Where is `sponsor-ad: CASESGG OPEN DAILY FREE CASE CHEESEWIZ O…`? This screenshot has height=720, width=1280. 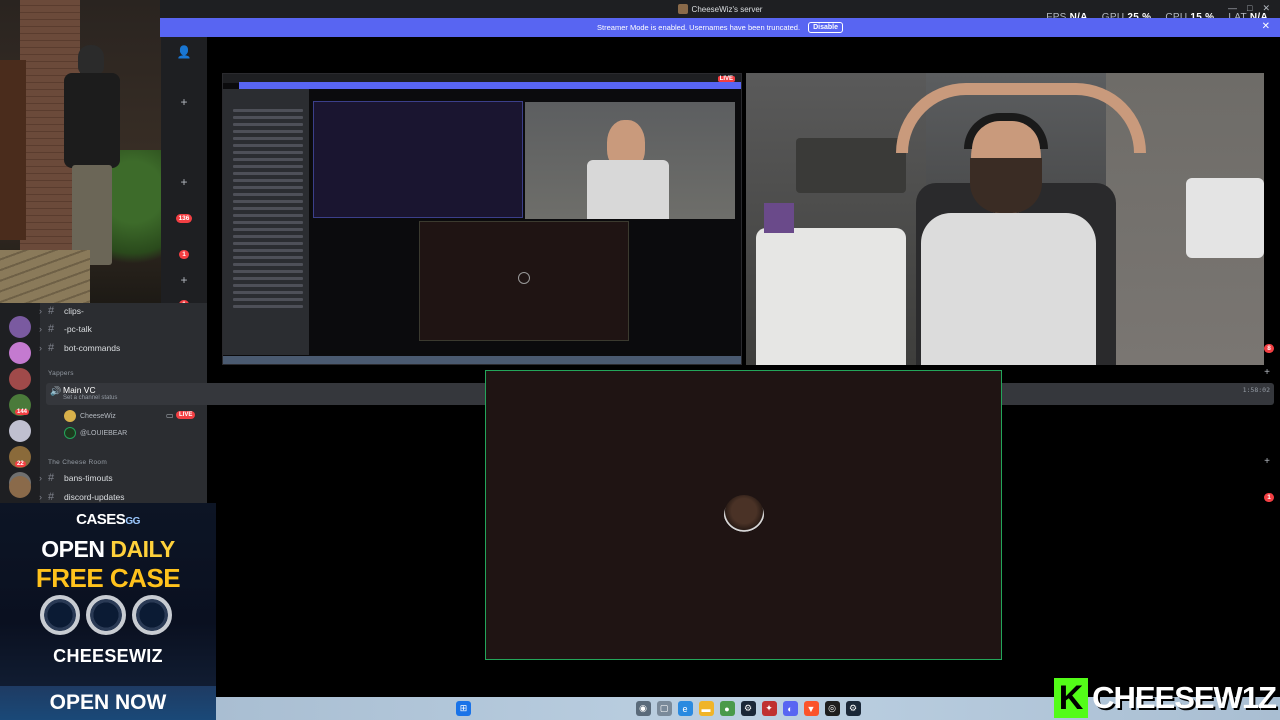
sponsor-ad: CASESGG OPEN DAILY FREE CASE CHEESEWIZ O… is located at coordinates (108, 611).